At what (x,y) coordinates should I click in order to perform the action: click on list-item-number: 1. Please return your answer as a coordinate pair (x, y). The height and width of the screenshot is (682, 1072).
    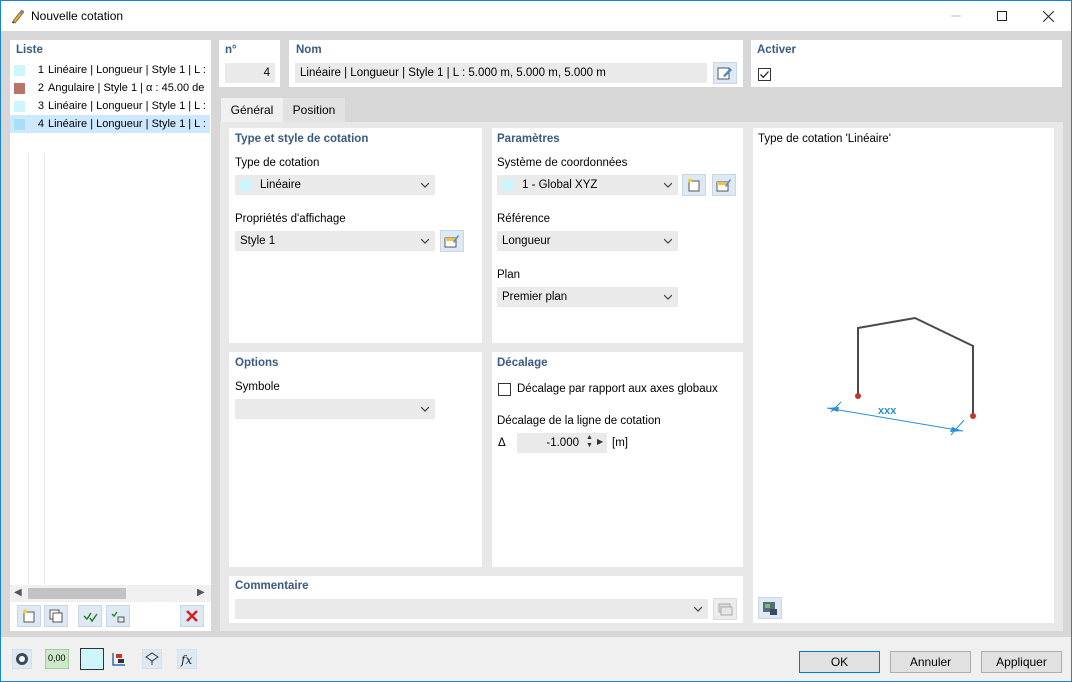
    Looking at the image, I should click on (40, 70).